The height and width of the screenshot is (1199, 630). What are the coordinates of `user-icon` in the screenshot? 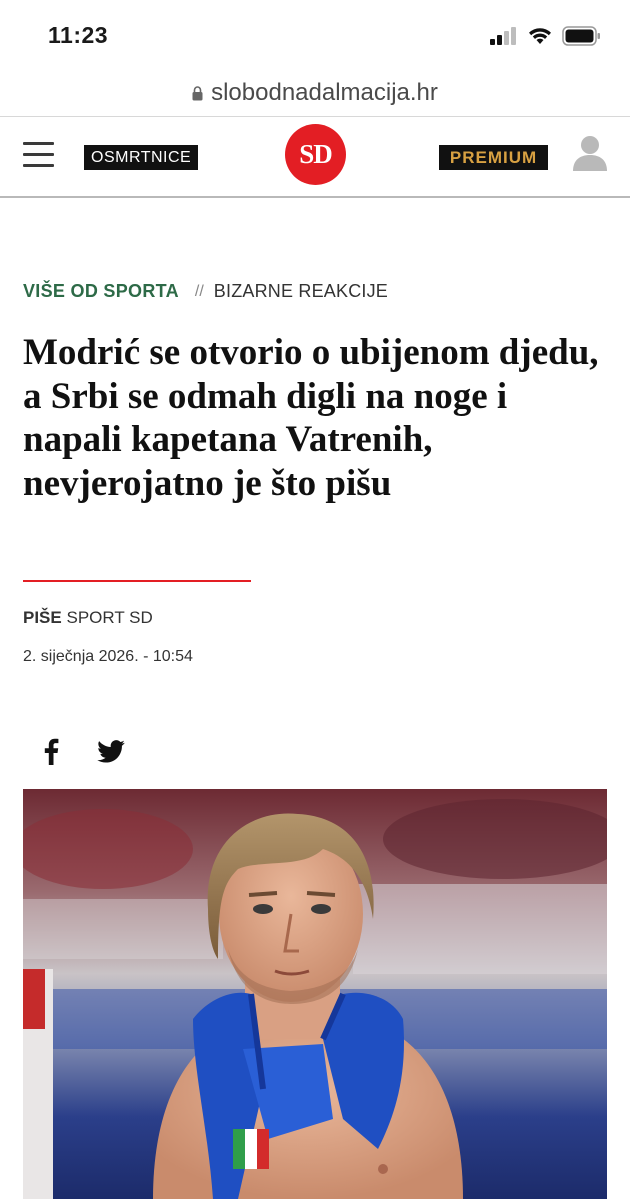 It's located at (590, 153).